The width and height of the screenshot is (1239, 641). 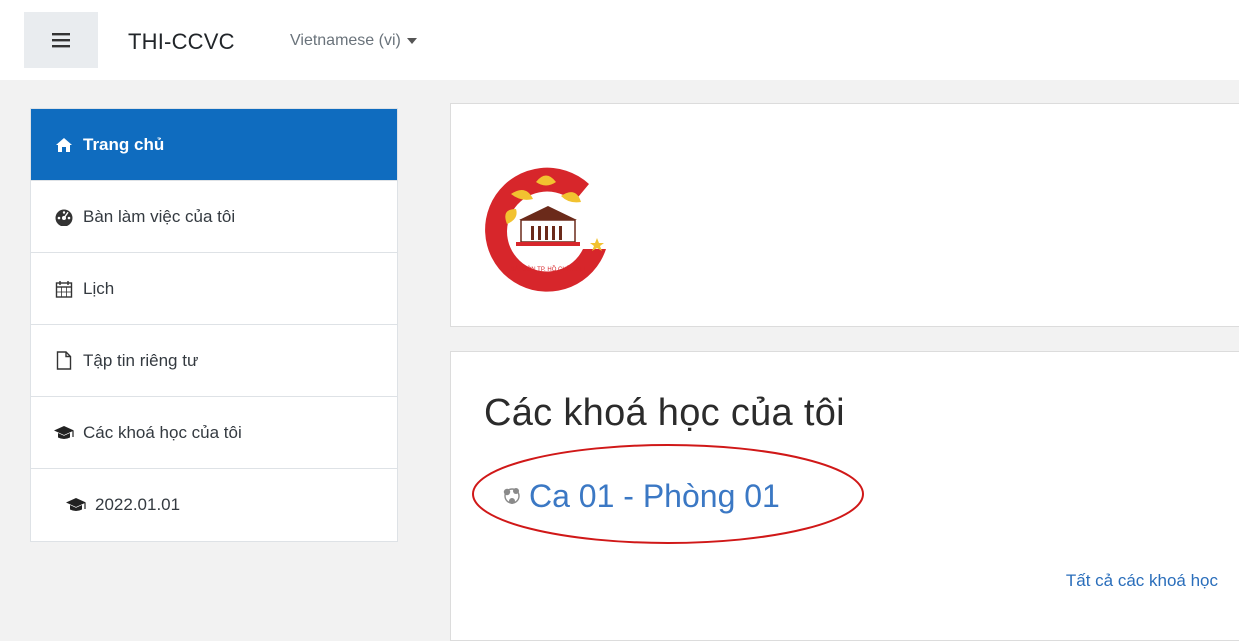 I want to click on svg-text: SÀI GÒN TP. HỒ CHÍ MINH, so click(x=548, y=269).